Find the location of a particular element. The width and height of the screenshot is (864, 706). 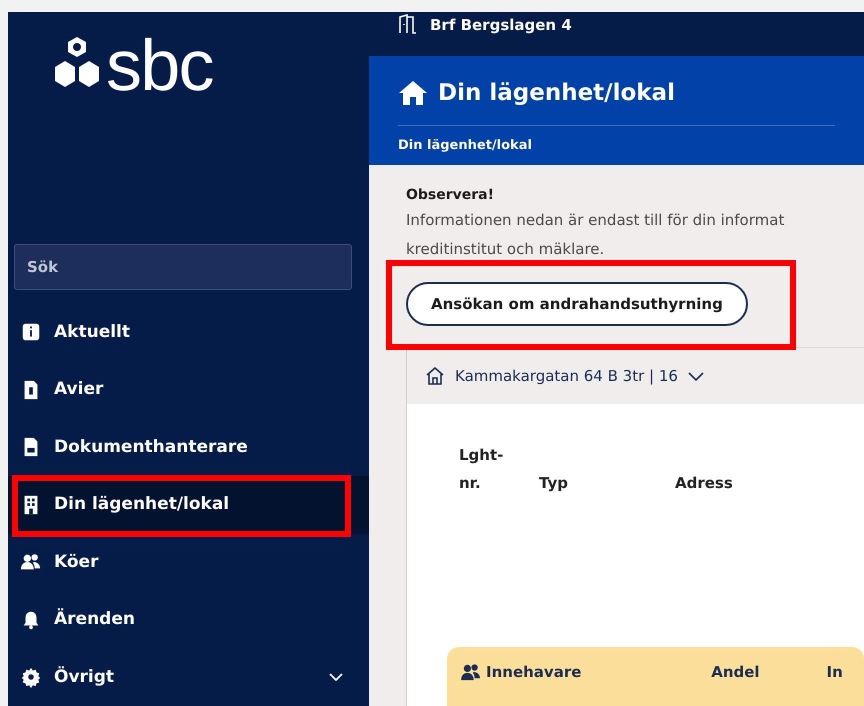

application-button: Ansökan om andrahandsuthyrning is located at coordinates (577, 304).